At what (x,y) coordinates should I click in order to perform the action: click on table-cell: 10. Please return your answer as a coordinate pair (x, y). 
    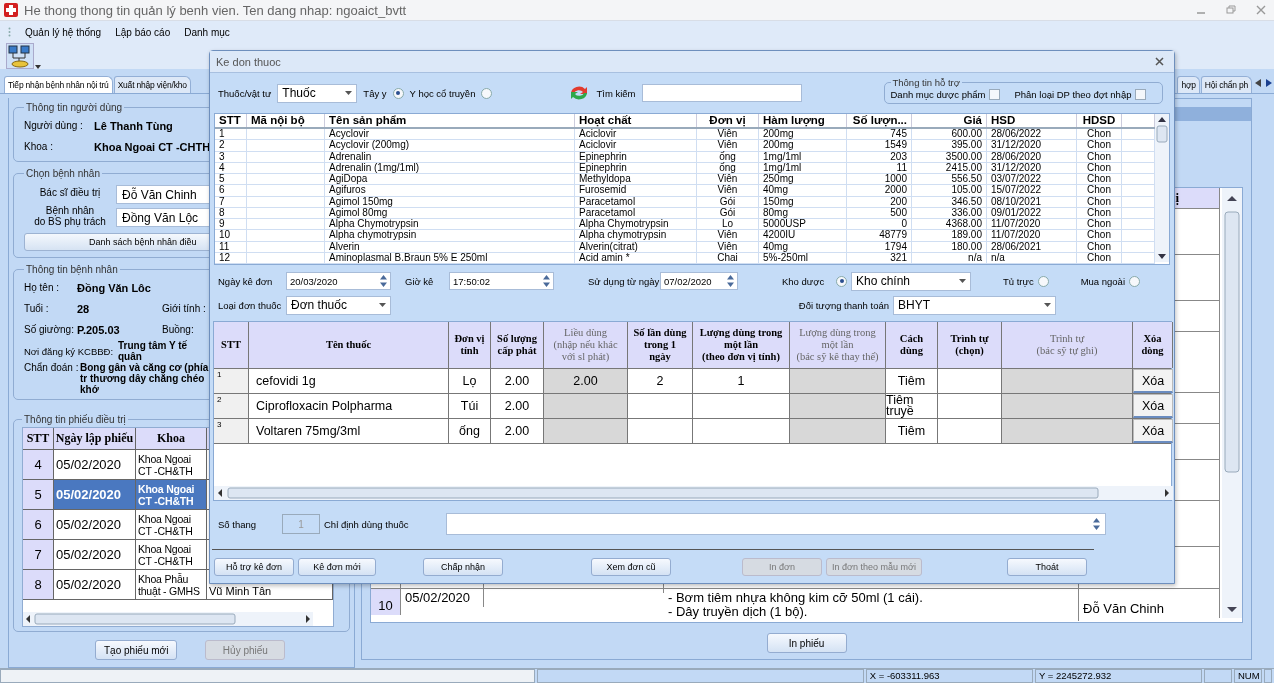
    Looking at the image, I should click on (231, 235).